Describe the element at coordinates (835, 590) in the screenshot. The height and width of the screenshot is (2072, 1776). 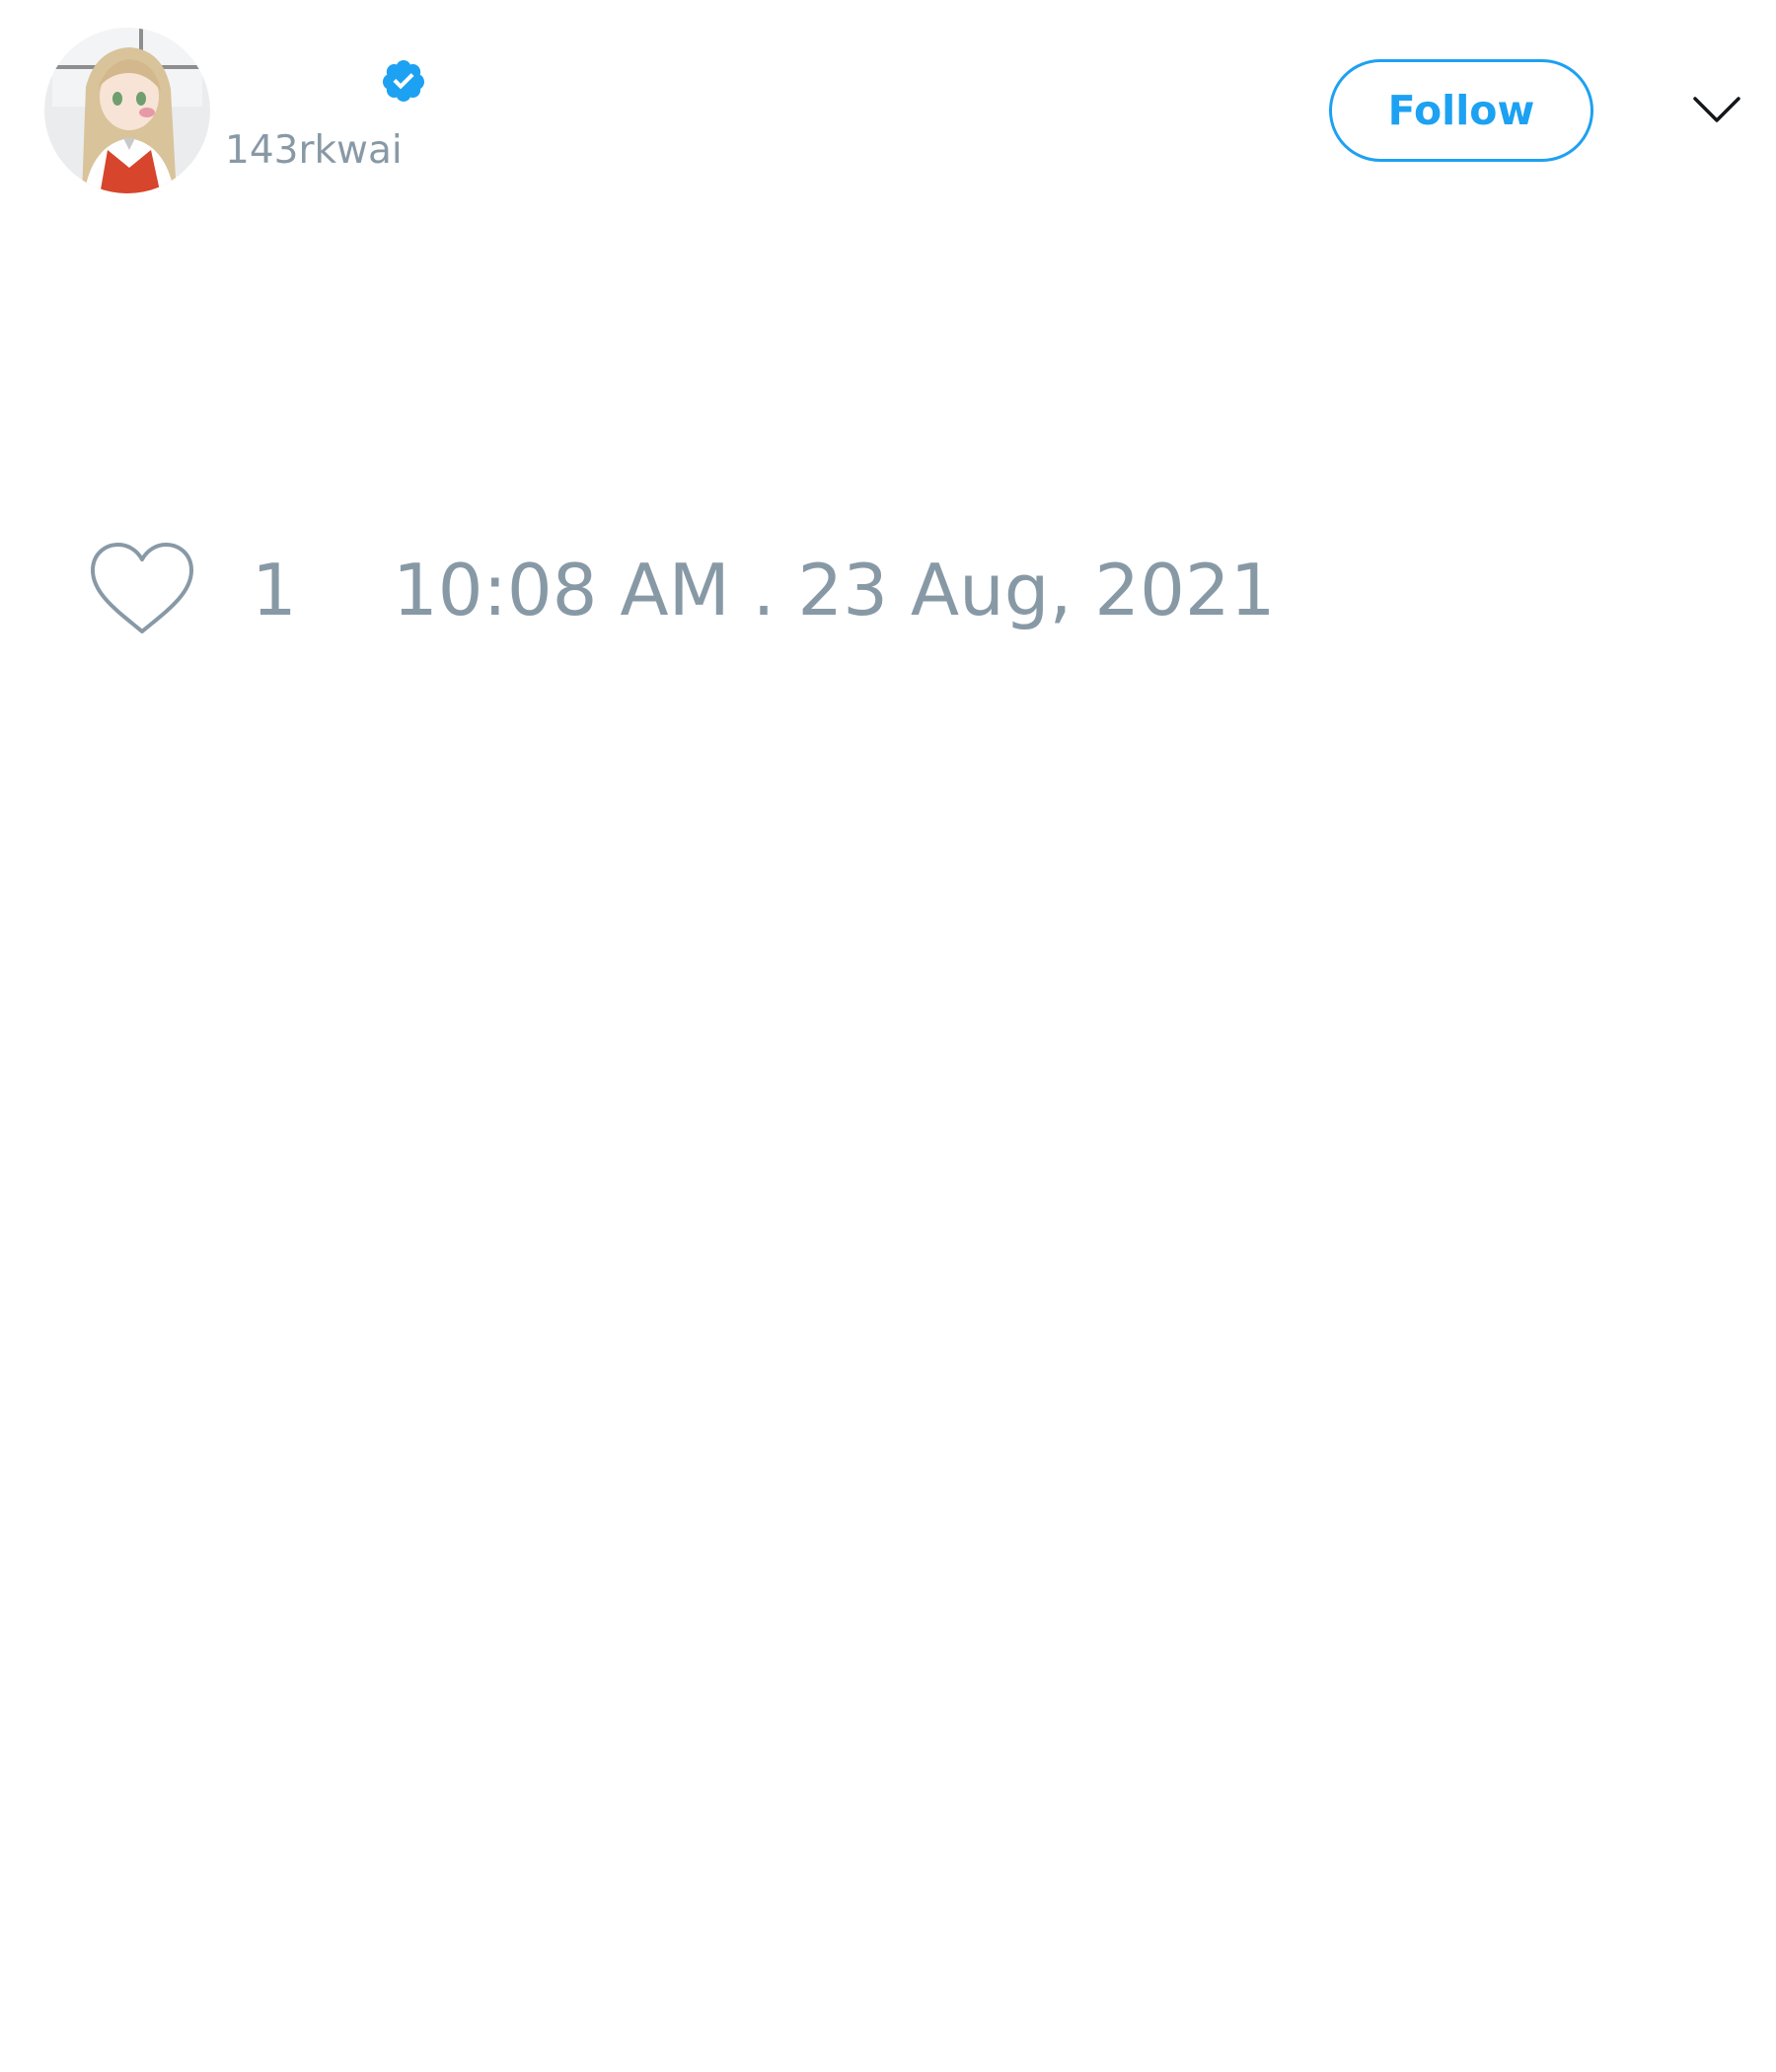
I see `tweet-timestamp: 10:08 AM . 23 Aug, 2021` at that location.